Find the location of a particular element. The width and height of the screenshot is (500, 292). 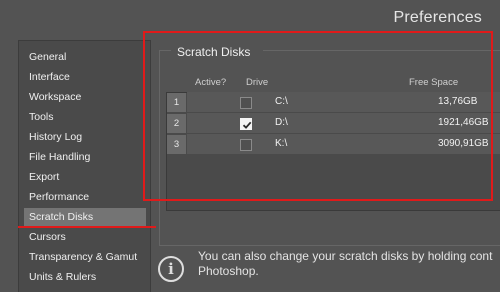

sidebar-item-interface: Interface is located at coordinates (85, 77).